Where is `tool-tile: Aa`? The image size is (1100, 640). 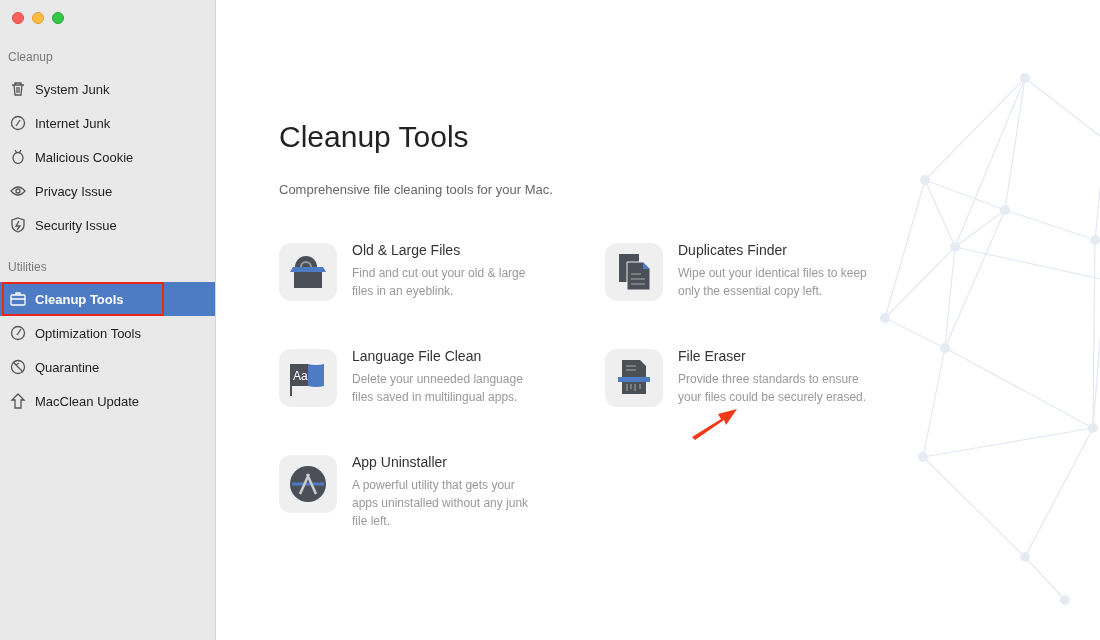
tool-tile: Aa is located at coordinates (308, 378).